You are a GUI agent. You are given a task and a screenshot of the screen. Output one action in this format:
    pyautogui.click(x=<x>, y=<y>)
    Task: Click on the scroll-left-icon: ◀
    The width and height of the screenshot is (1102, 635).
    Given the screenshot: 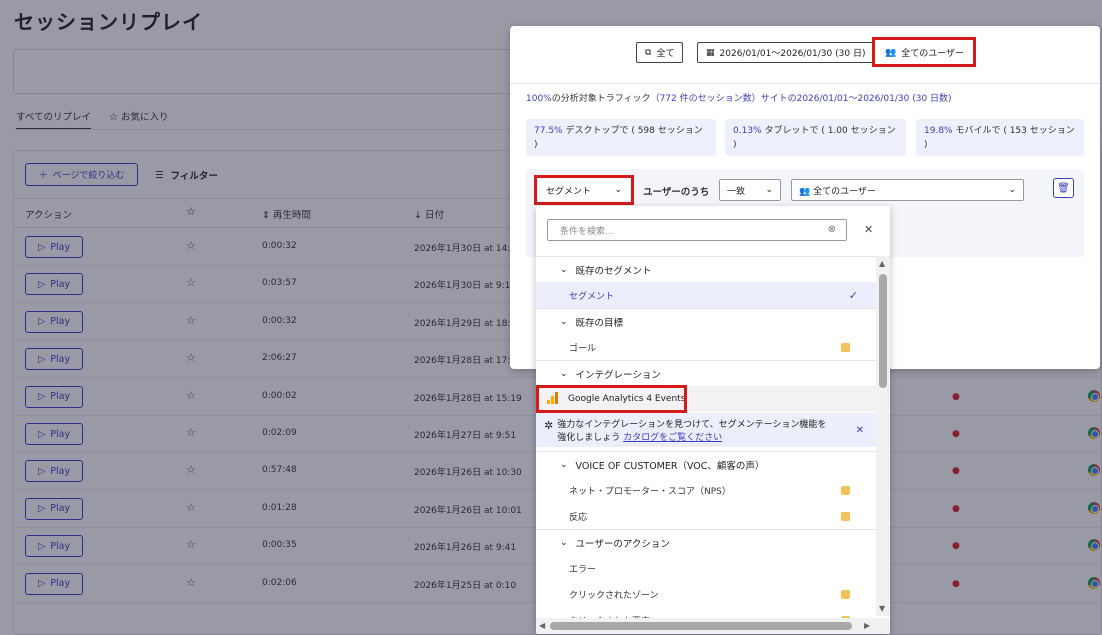 What is the action you would take?
    pyautogui.click(x=542, y=625)
    